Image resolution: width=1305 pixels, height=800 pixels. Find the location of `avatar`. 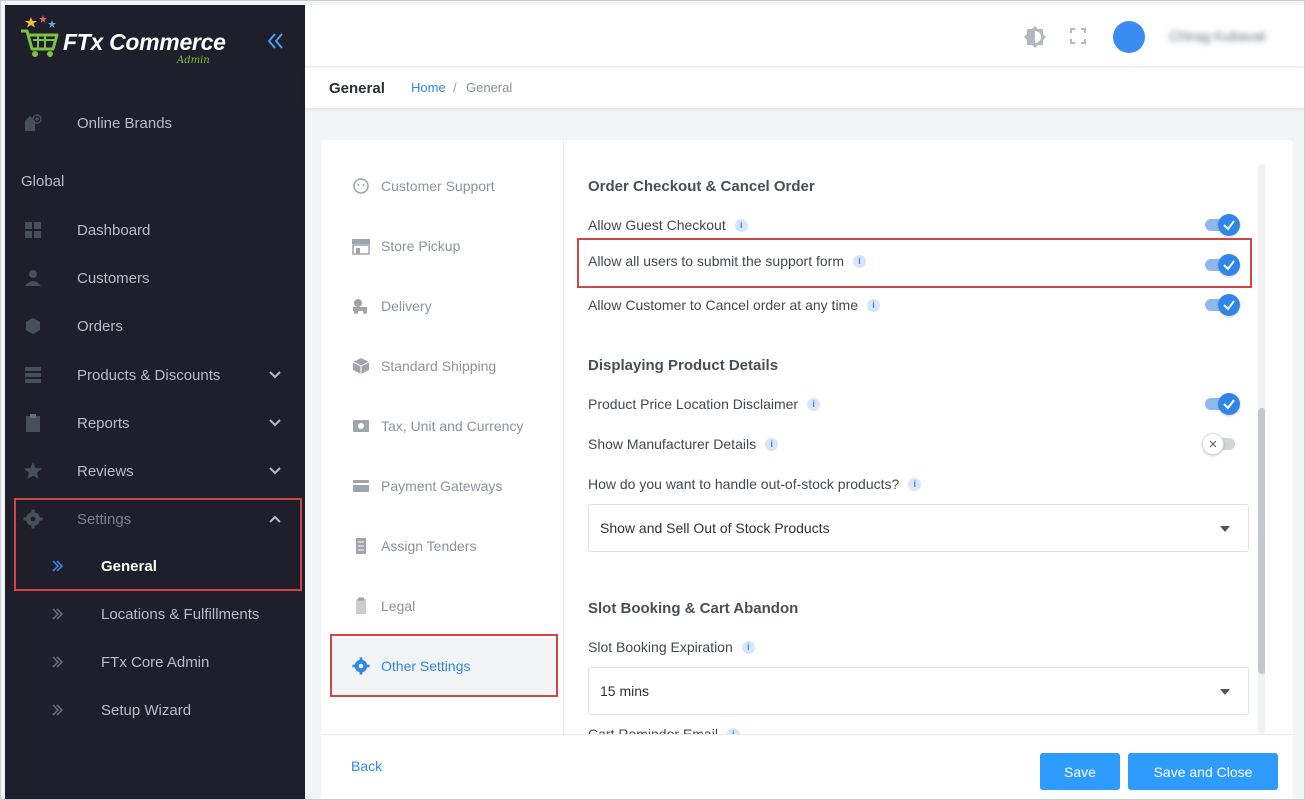

avatar is located at coordinates (1129, 37).